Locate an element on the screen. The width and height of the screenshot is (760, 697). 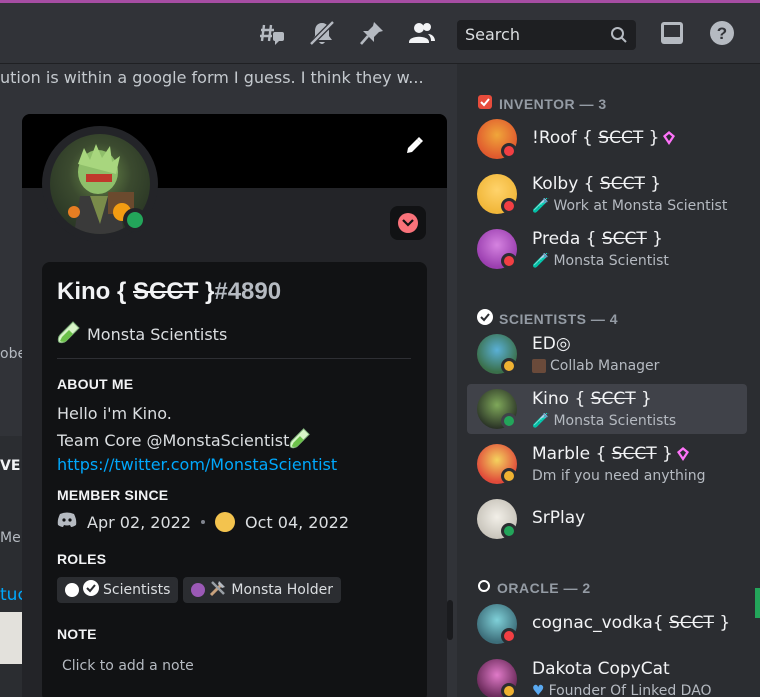
divider is located at coordinates (234, 358).